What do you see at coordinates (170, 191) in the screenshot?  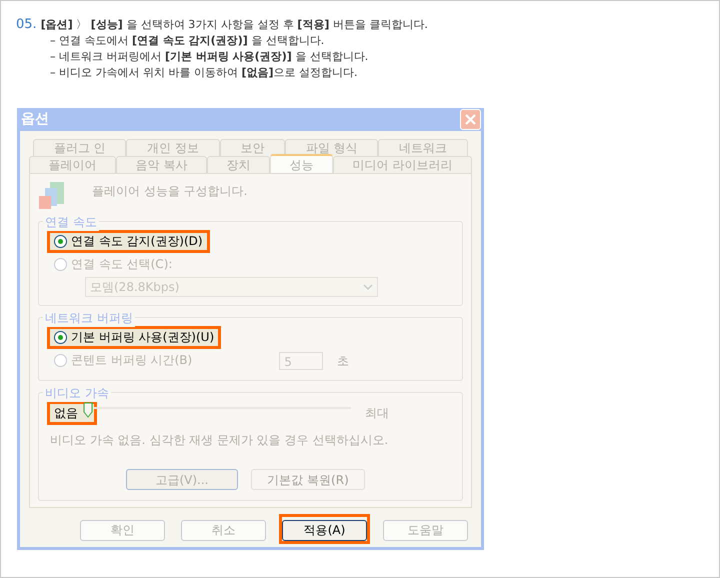 I see `description-text: 플레이어 성능을 구성합니다.` at bounding box center [170, 191].